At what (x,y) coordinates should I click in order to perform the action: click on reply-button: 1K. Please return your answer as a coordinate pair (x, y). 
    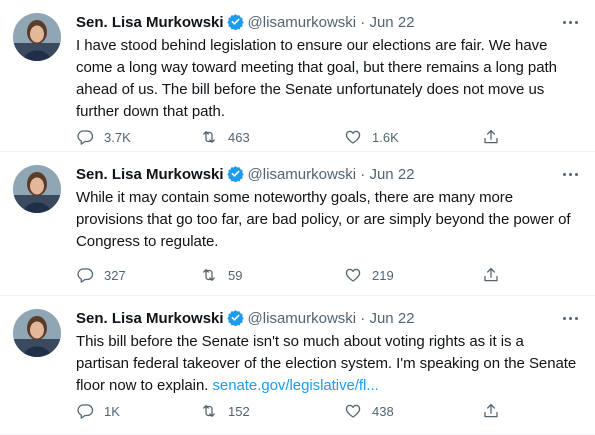
    Looking at the image, I should click on (98, 411).